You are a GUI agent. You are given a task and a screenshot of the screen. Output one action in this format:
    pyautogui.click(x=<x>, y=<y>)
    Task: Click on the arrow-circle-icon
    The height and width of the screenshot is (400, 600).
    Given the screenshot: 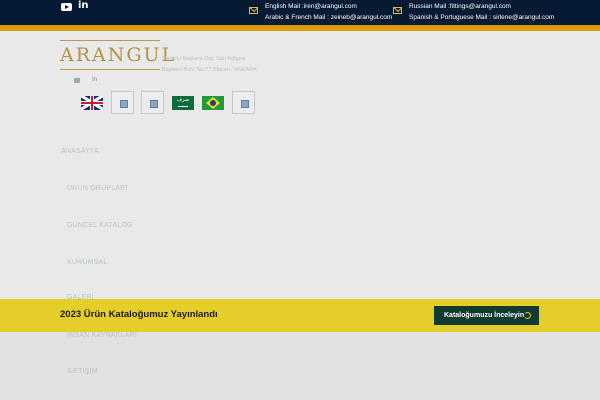 What is the action you would take?
    pyautogui.click(x=527, y=315)
    